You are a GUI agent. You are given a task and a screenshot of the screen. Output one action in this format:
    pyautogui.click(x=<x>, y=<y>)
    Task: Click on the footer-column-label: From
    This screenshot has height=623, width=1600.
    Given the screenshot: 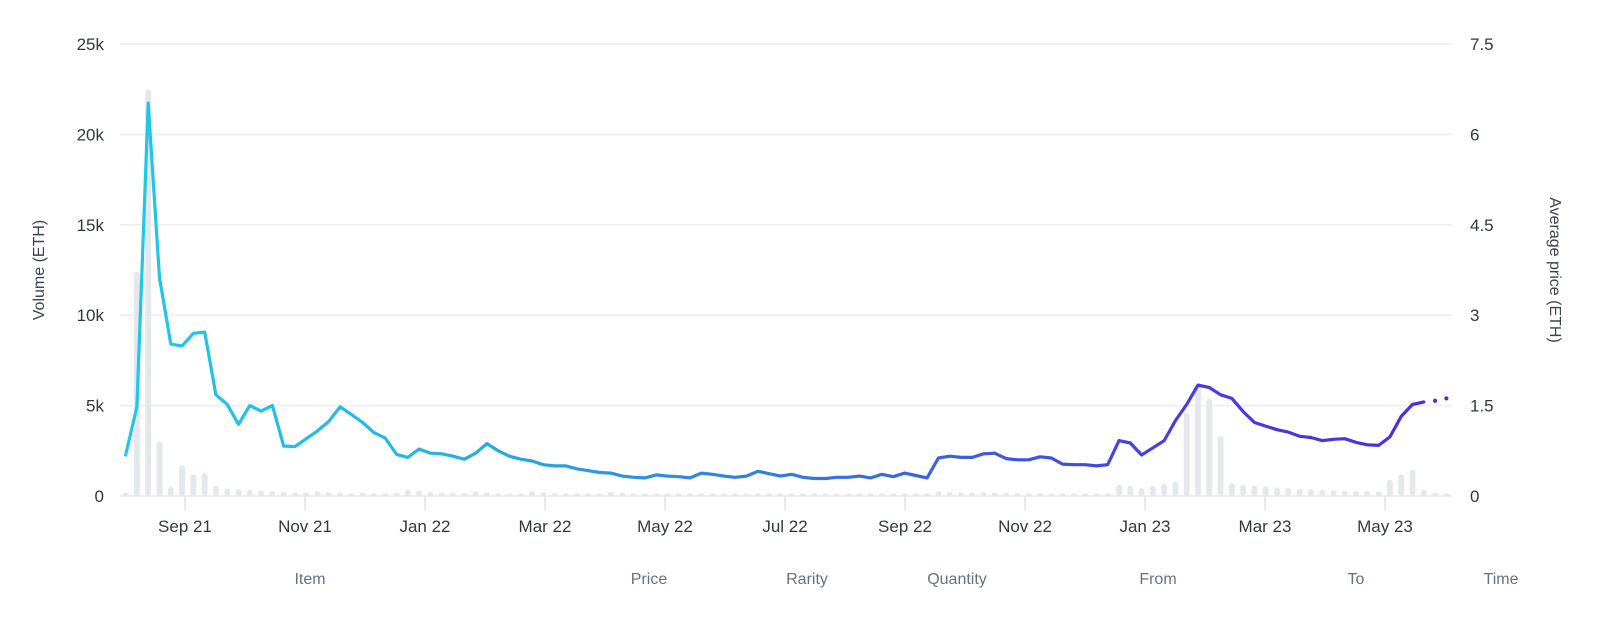 What is the action you would take?
    pyautogui.click(x=1157, y=579)
    